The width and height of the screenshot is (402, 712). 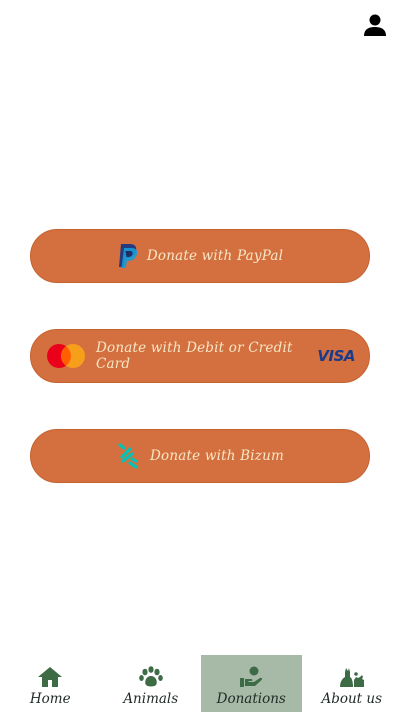 I want to click on donate-card-button: Donate with Debit or Credit Card VISA, so click(x=200, y=356).